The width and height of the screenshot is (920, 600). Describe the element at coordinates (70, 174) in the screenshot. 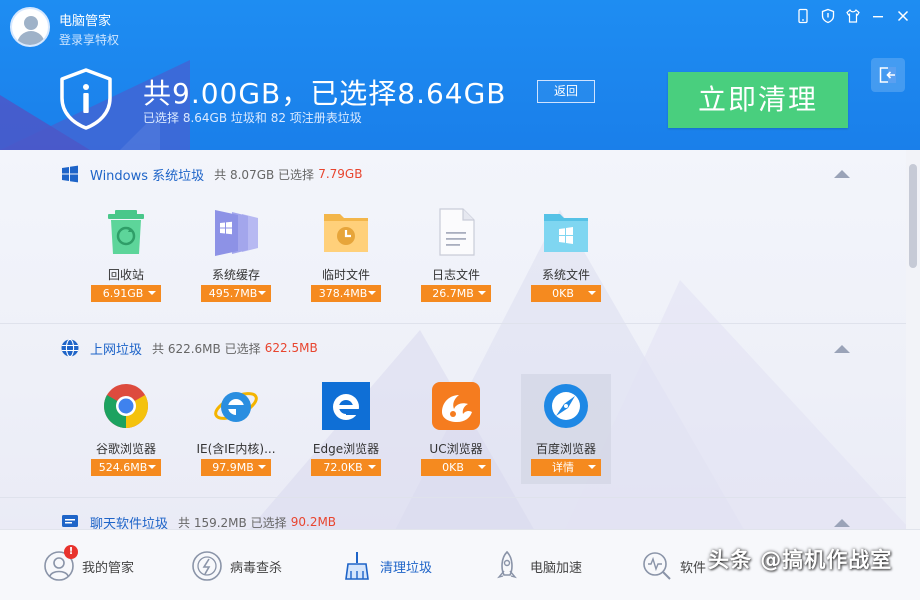

I see `windows-icon` at that location.